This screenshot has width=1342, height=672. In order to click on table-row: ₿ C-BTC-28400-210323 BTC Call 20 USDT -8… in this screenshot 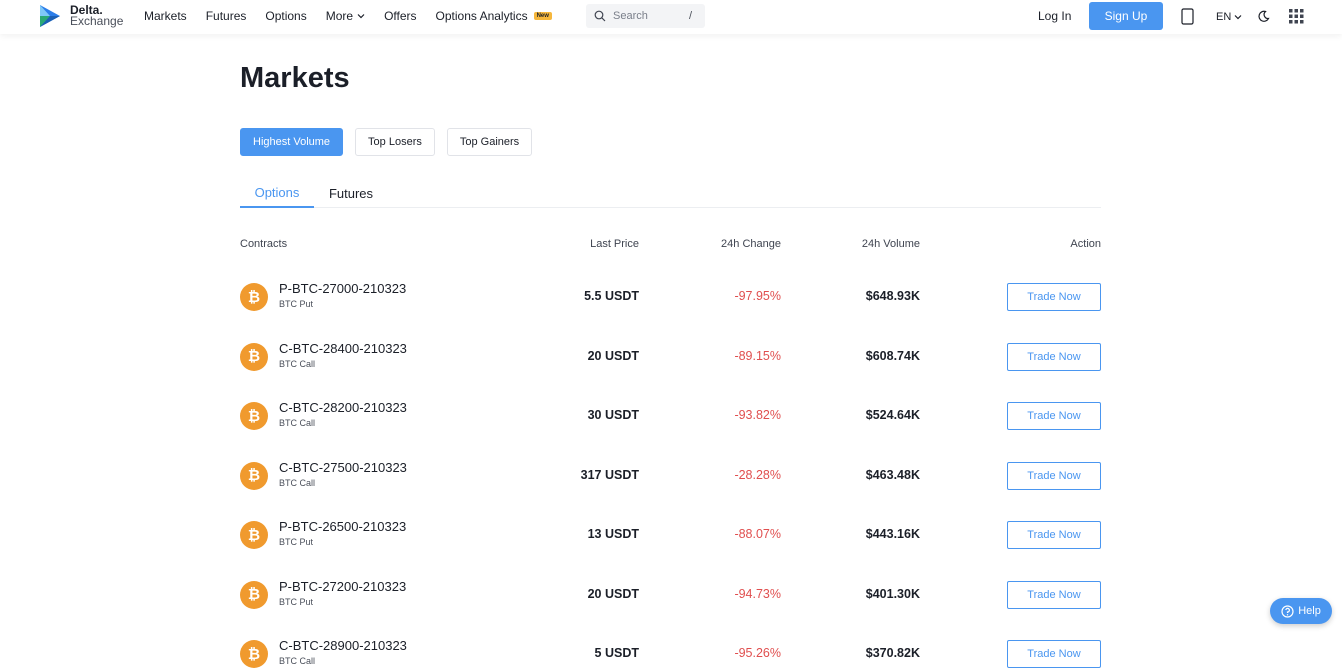, I will do `click(670, 357)`.